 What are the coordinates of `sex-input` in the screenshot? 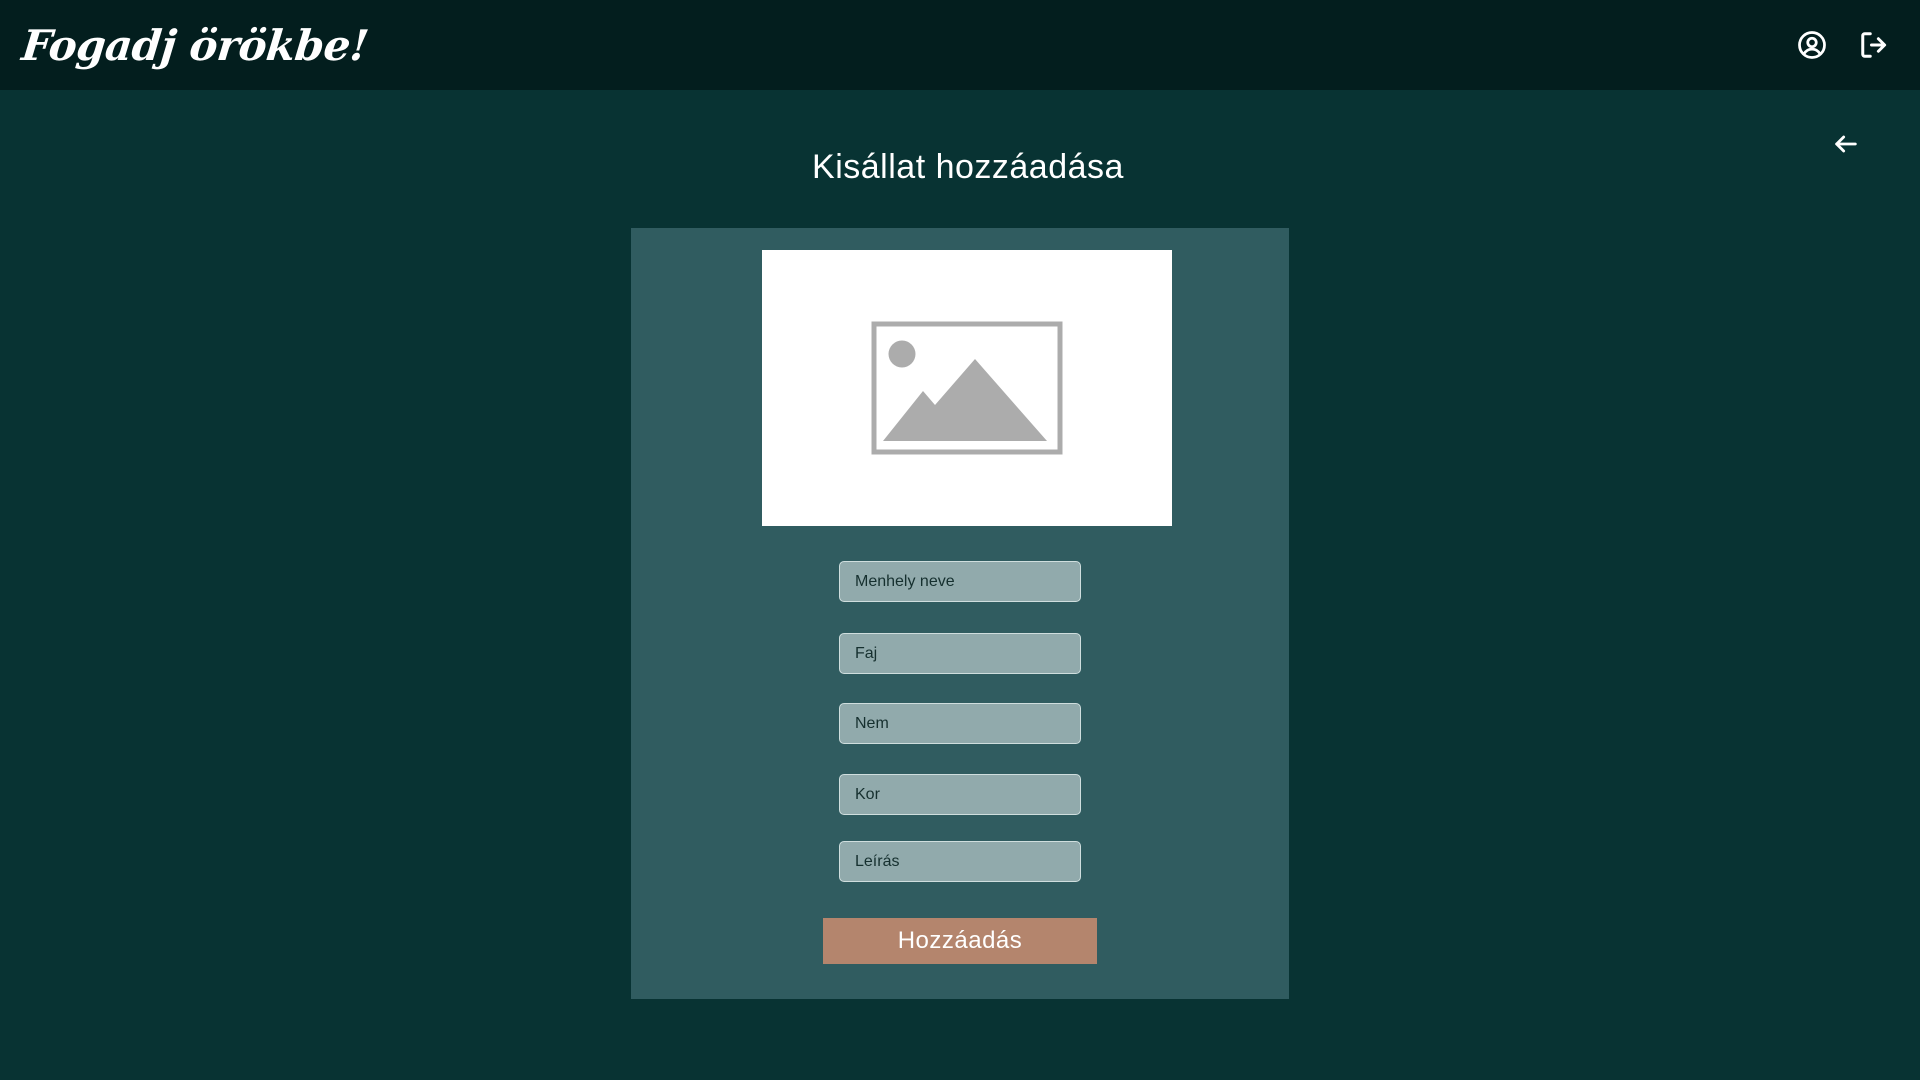 It's located at (960, 723).